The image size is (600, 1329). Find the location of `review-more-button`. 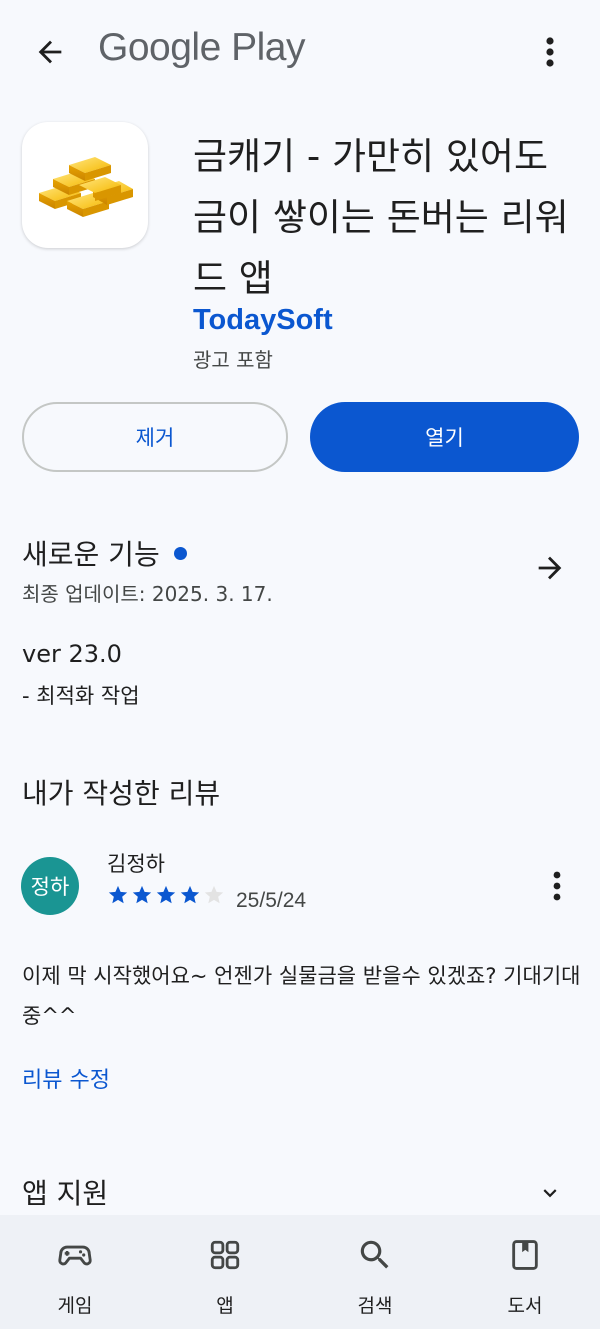

review-more-button is located at coordinates (557, 886).